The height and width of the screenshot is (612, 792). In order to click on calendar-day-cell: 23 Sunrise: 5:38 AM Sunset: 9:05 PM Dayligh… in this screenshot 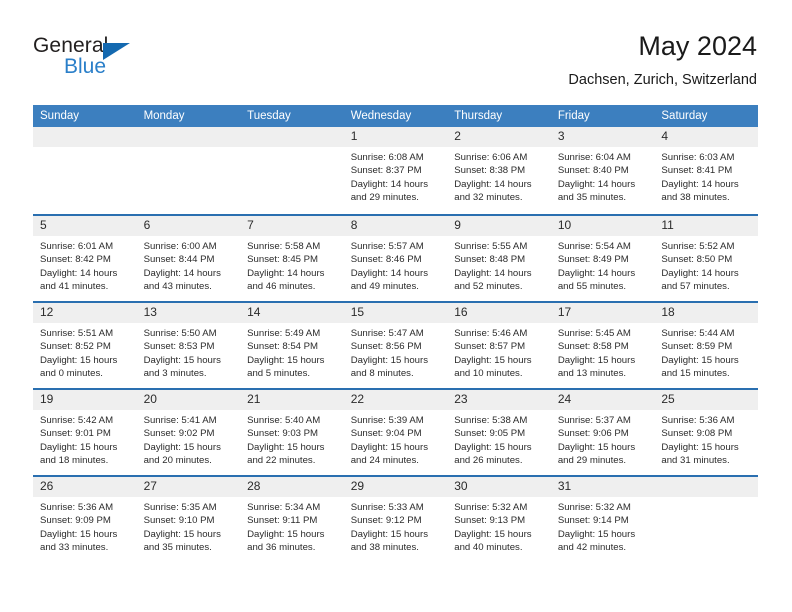, I will do `click(499, 431)`.